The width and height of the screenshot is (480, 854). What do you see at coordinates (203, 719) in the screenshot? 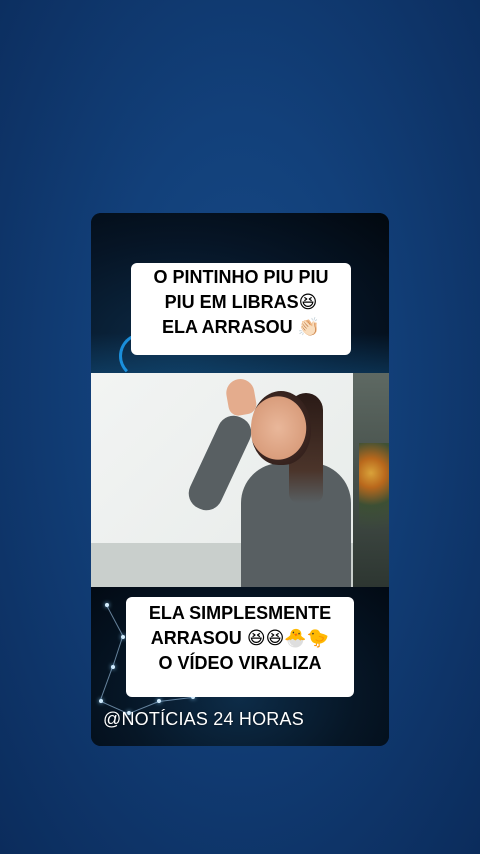
I see `channel-handle: @NOTÍCIAS 24 HORAS` at bounding box center [203, 719].